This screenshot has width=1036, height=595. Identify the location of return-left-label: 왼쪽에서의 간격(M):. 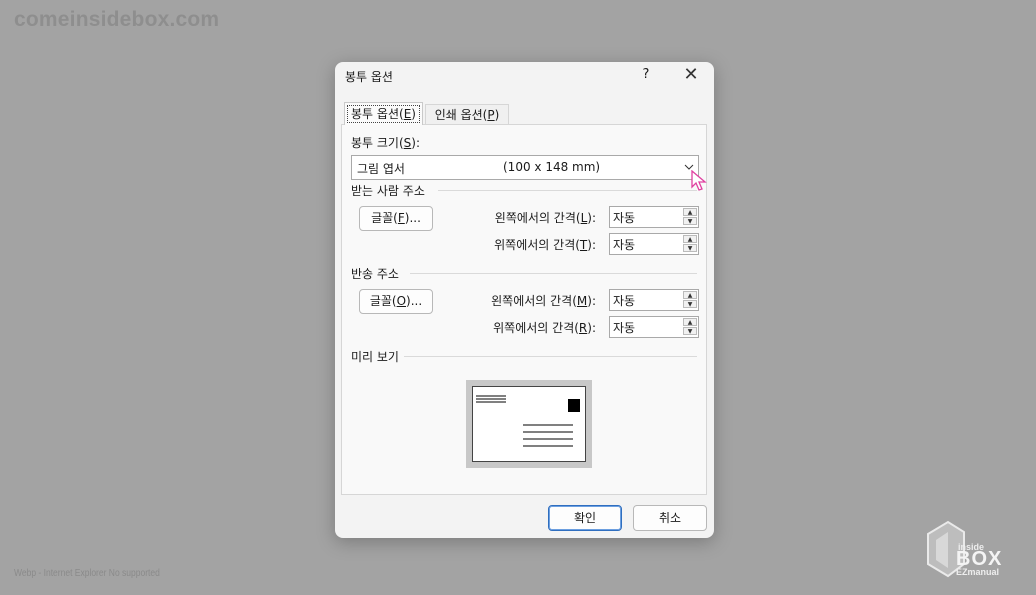
(543, 301).